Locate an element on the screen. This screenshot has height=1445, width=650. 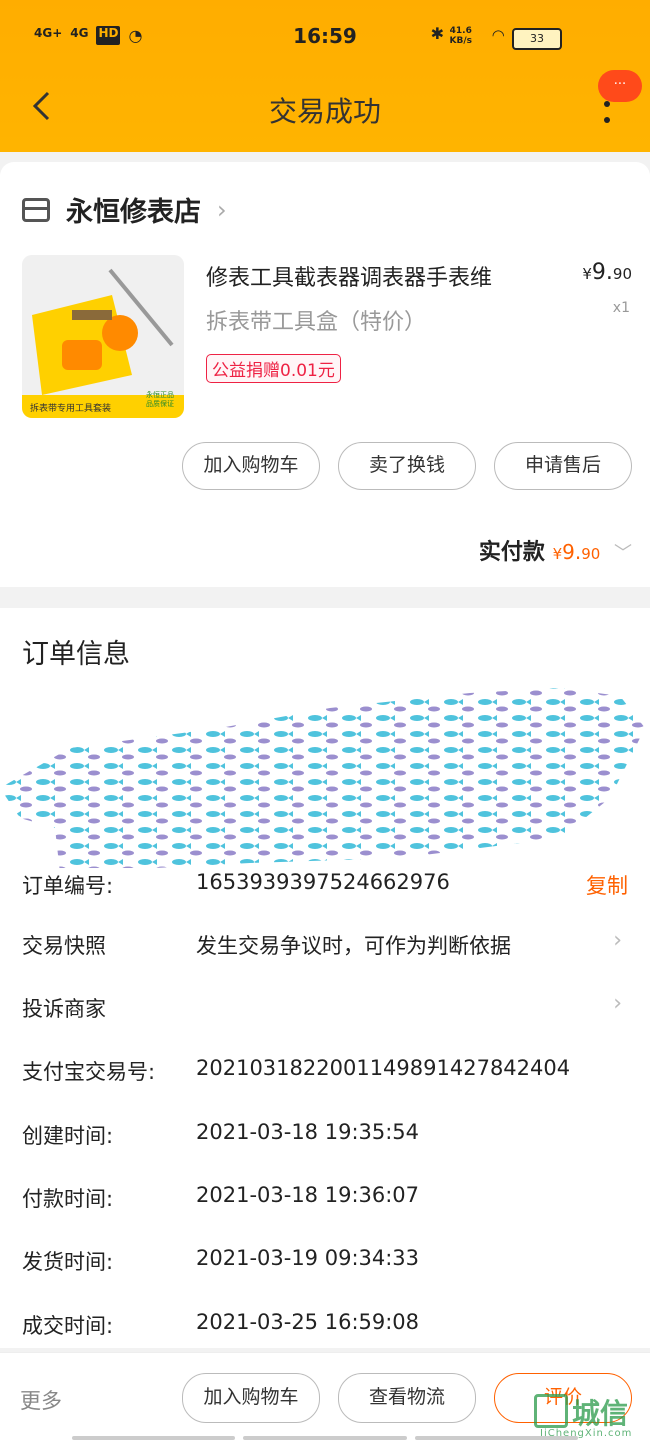
kebab-icon is located at coordinates (607, 112).